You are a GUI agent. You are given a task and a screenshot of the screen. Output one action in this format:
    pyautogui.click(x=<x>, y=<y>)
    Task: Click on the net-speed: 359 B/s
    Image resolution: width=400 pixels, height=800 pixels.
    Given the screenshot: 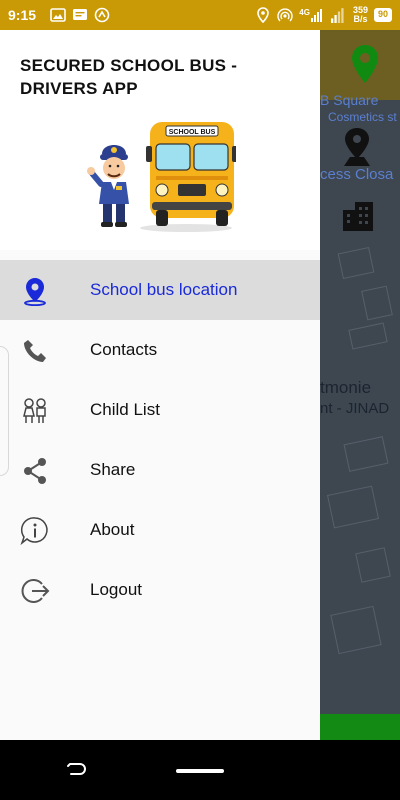 What is the action you would take?
    pyautogui.click(x=360, y=15)
    